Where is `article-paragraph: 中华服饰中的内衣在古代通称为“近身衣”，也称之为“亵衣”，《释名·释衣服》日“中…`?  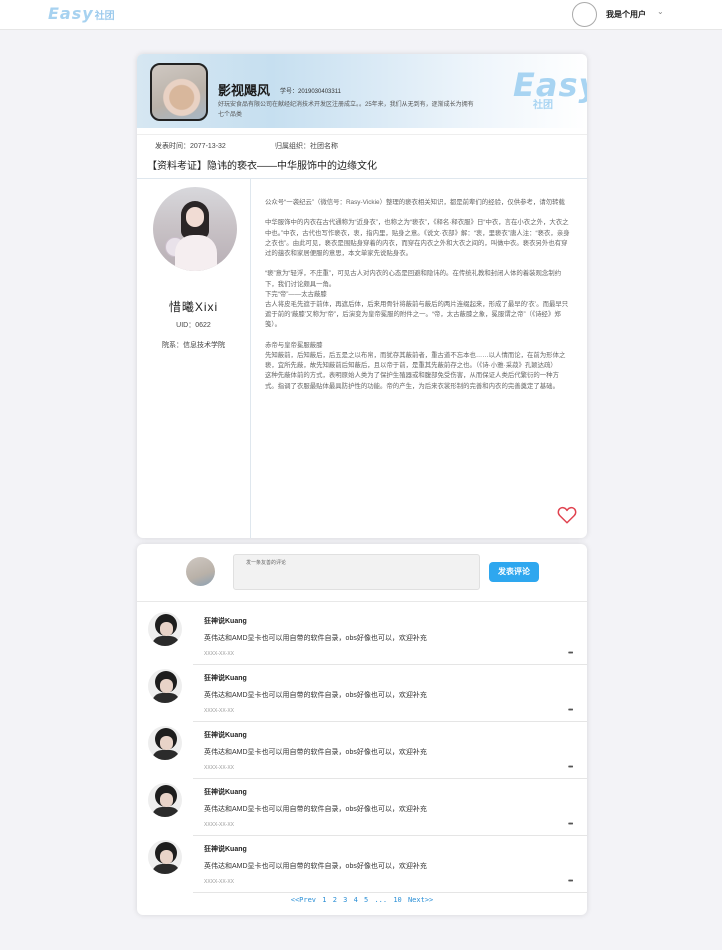
article-paragraph: 中华服饰中的内衣在古代通称为“近身衣”，也称之为“亵衣”，《释名·释衣服》日“中… is located at coordinates (417, 238).